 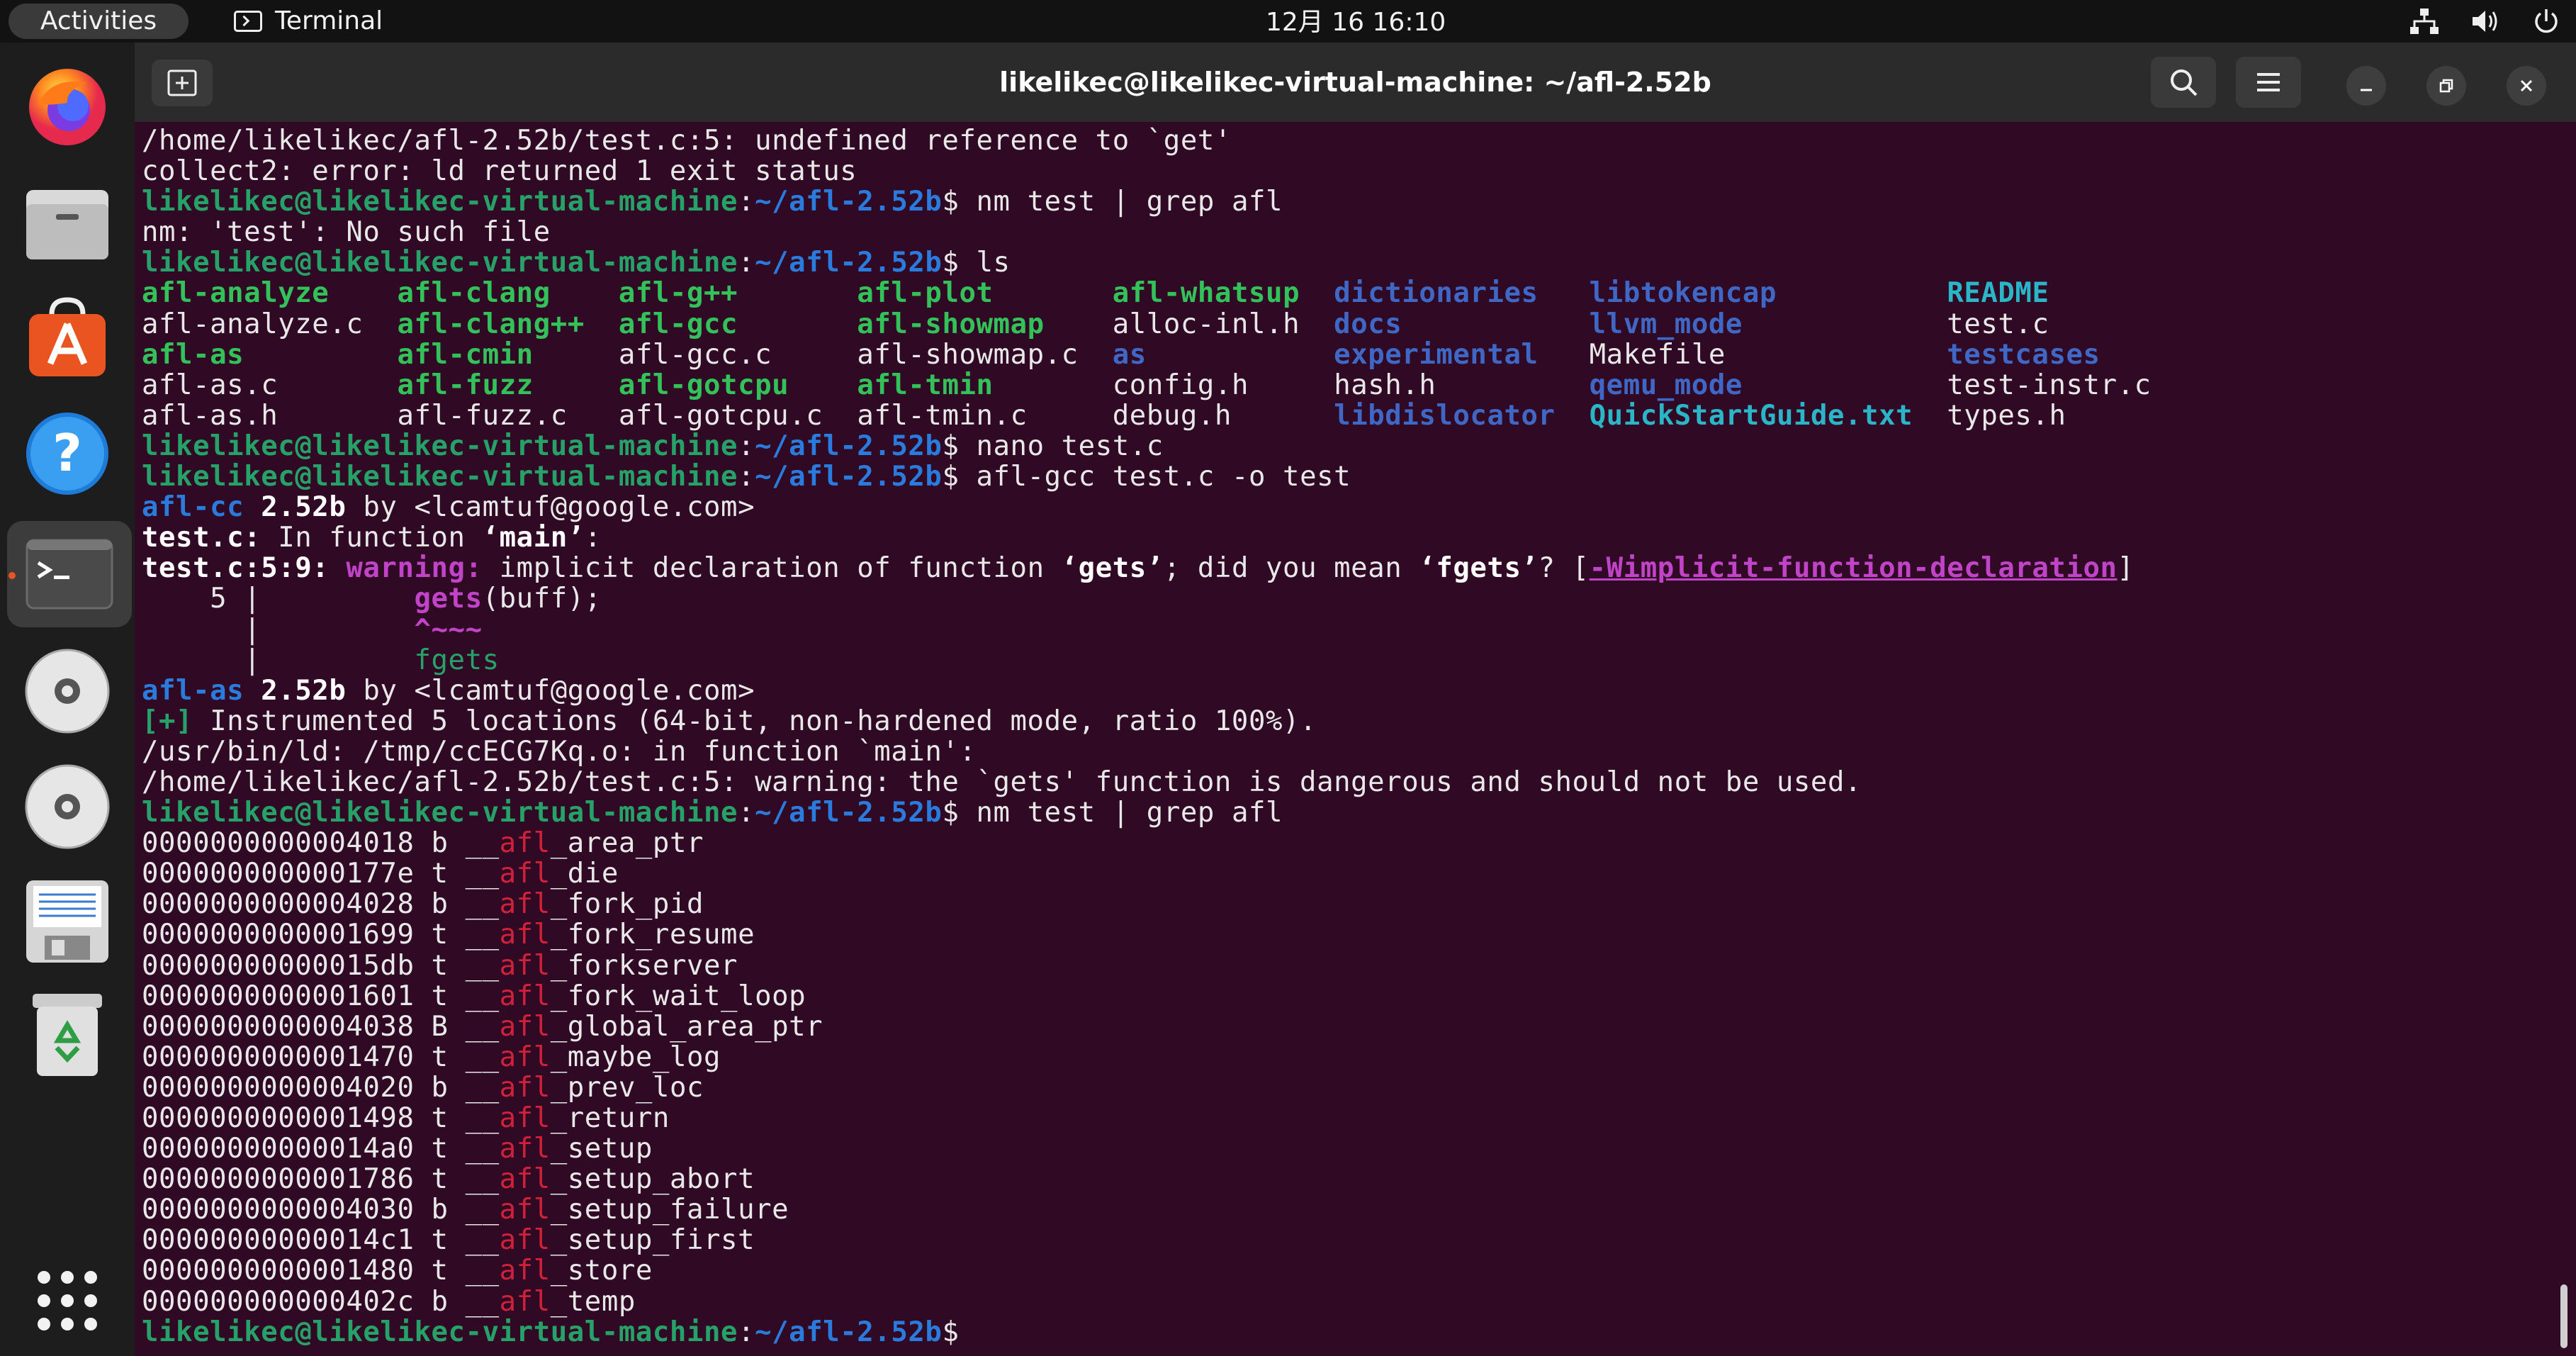 I want to click on terminal-line: | fgets, so click(x=1147, y=660).